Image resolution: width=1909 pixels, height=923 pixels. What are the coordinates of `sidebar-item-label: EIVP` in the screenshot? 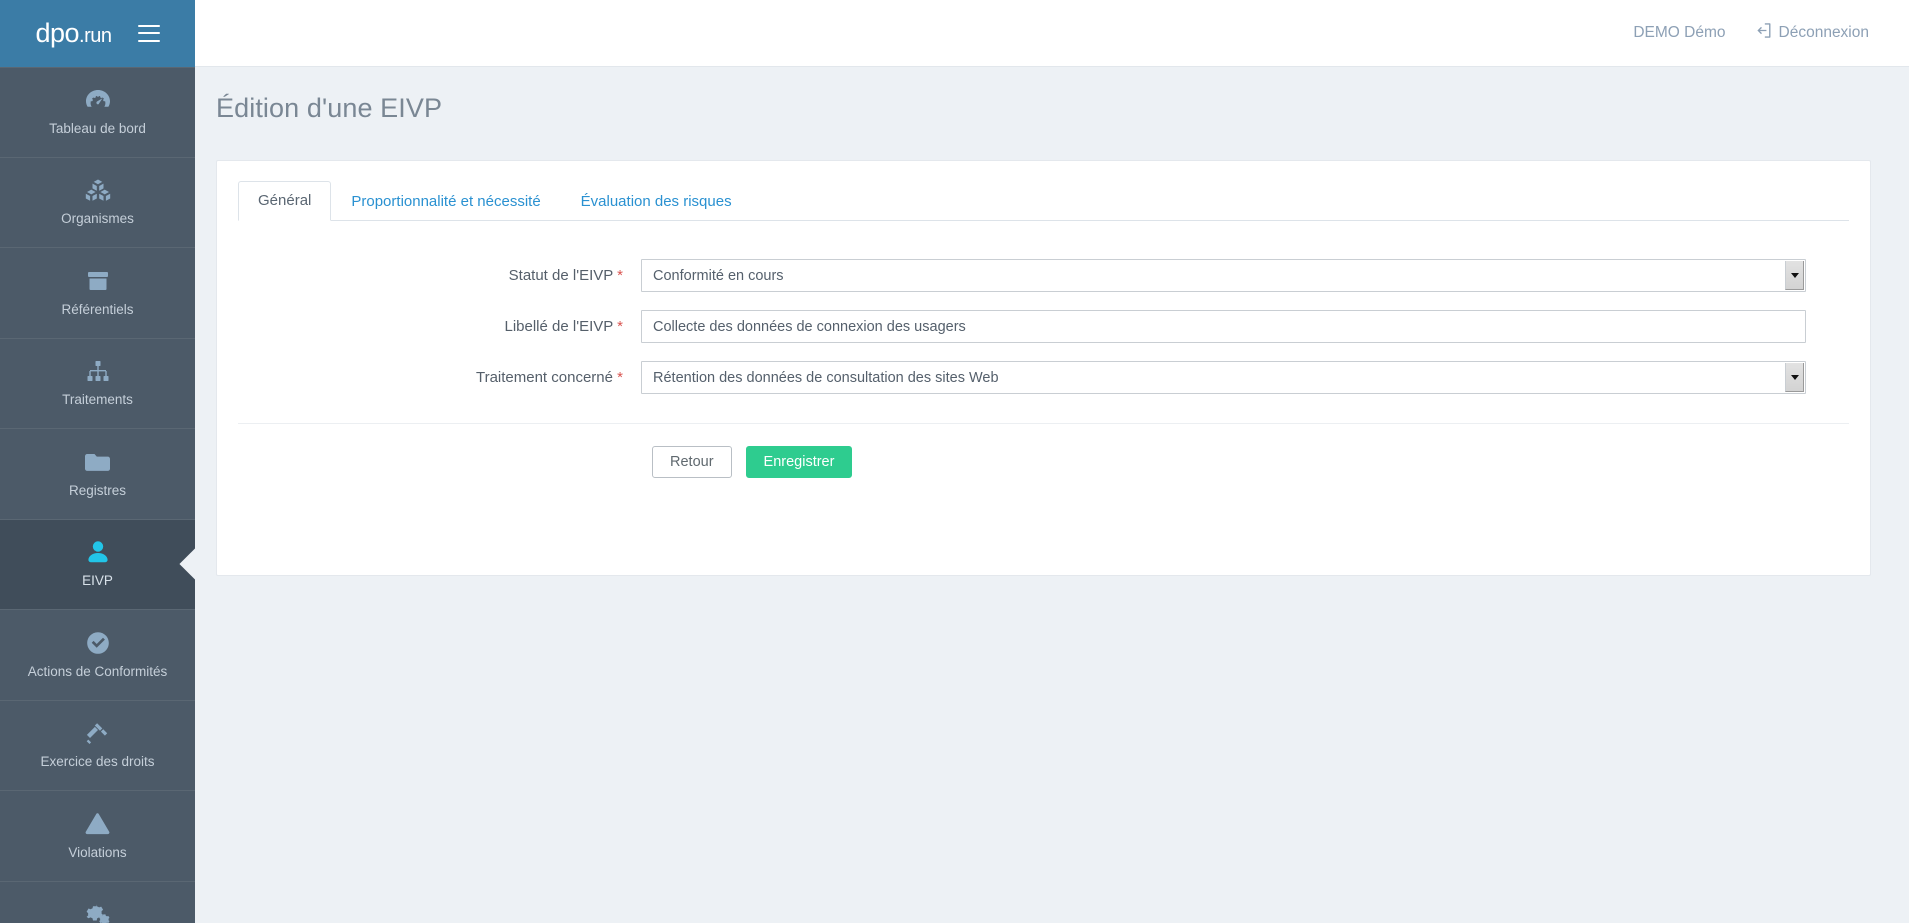 It's located at (97, 581).